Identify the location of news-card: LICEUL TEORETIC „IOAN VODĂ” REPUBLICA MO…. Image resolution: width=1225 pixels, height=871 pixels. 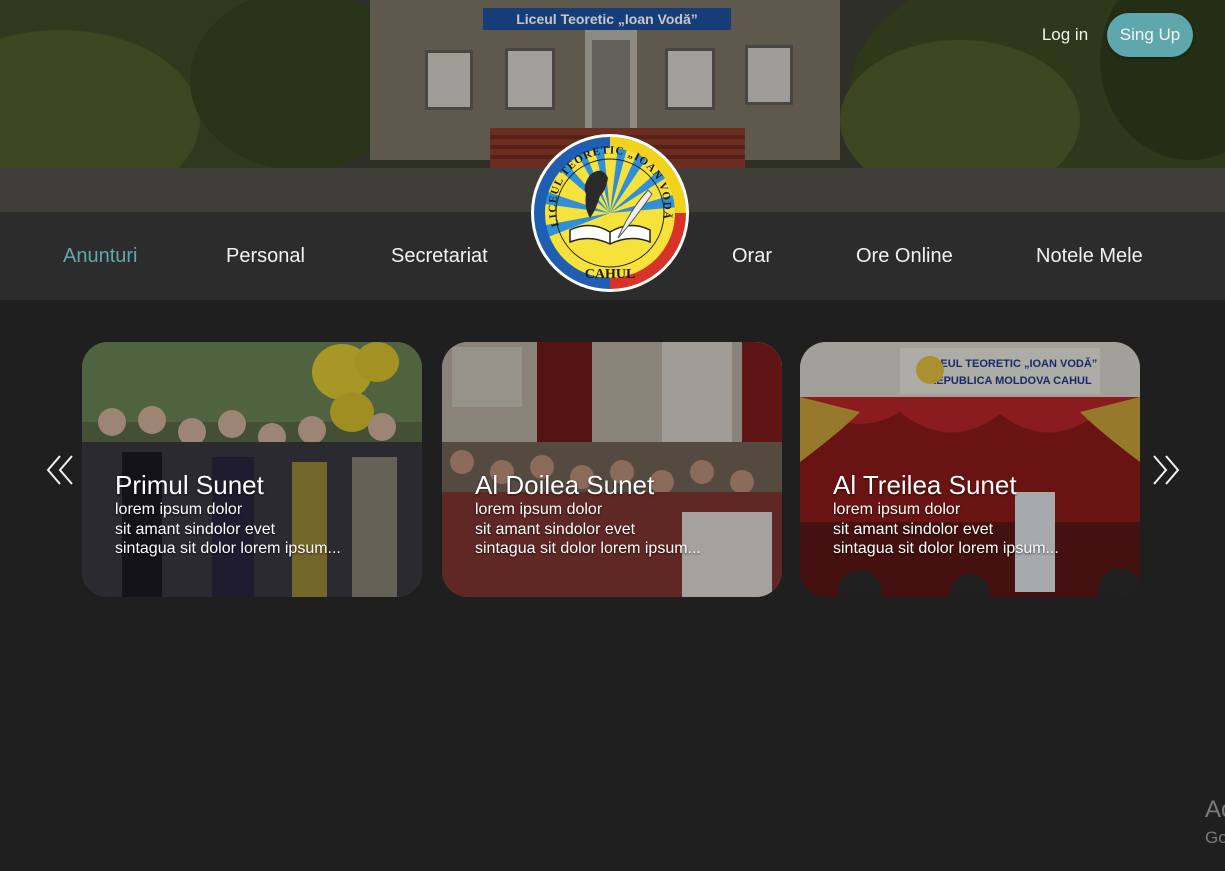
(970, 469).